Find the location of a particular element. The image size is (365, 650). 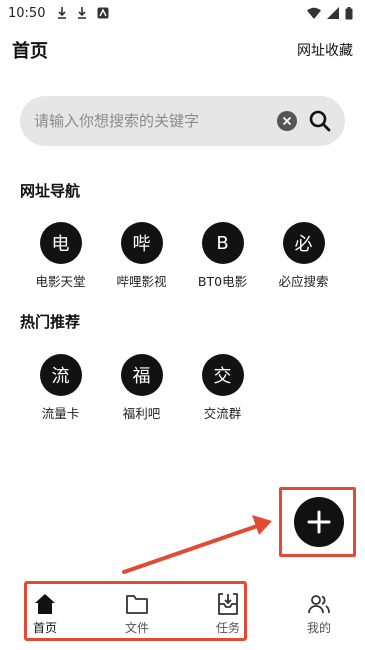

nav-item-bing-search: 必 必应搜索 is located at coordinates (303, 256).